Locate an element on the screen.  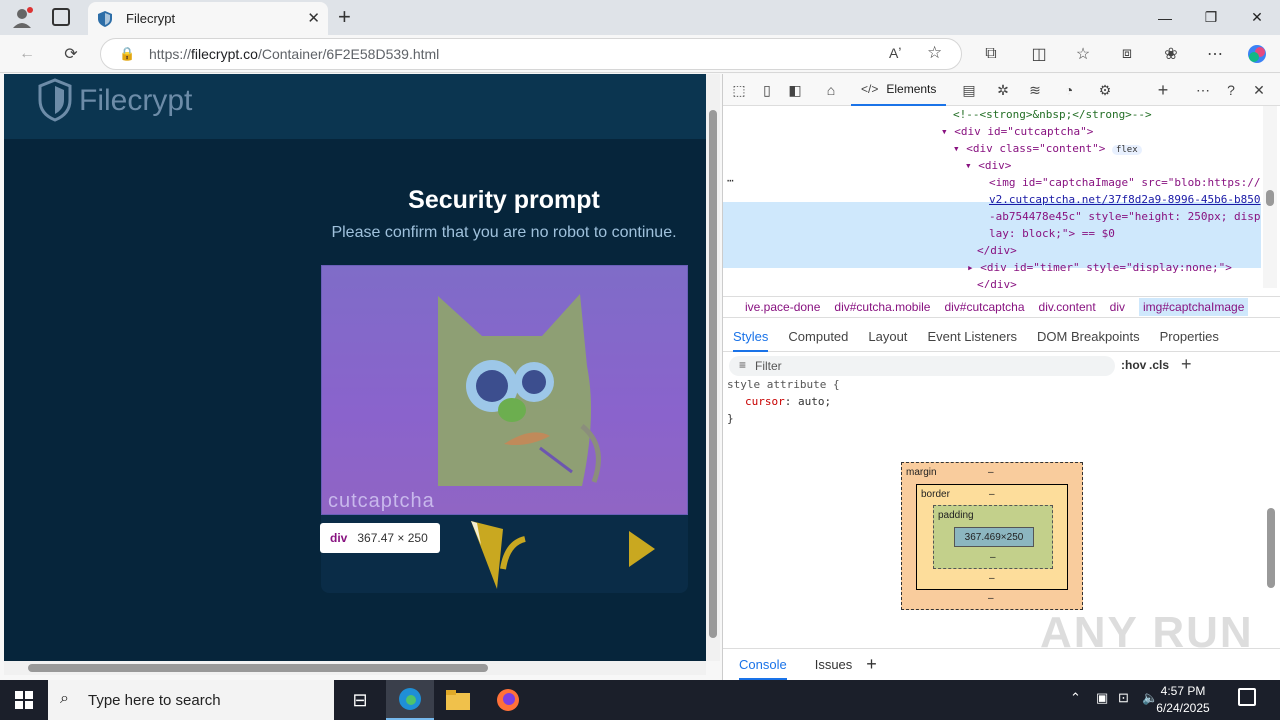
breadcrumb-item: div is located at coordinates (1117, 307).